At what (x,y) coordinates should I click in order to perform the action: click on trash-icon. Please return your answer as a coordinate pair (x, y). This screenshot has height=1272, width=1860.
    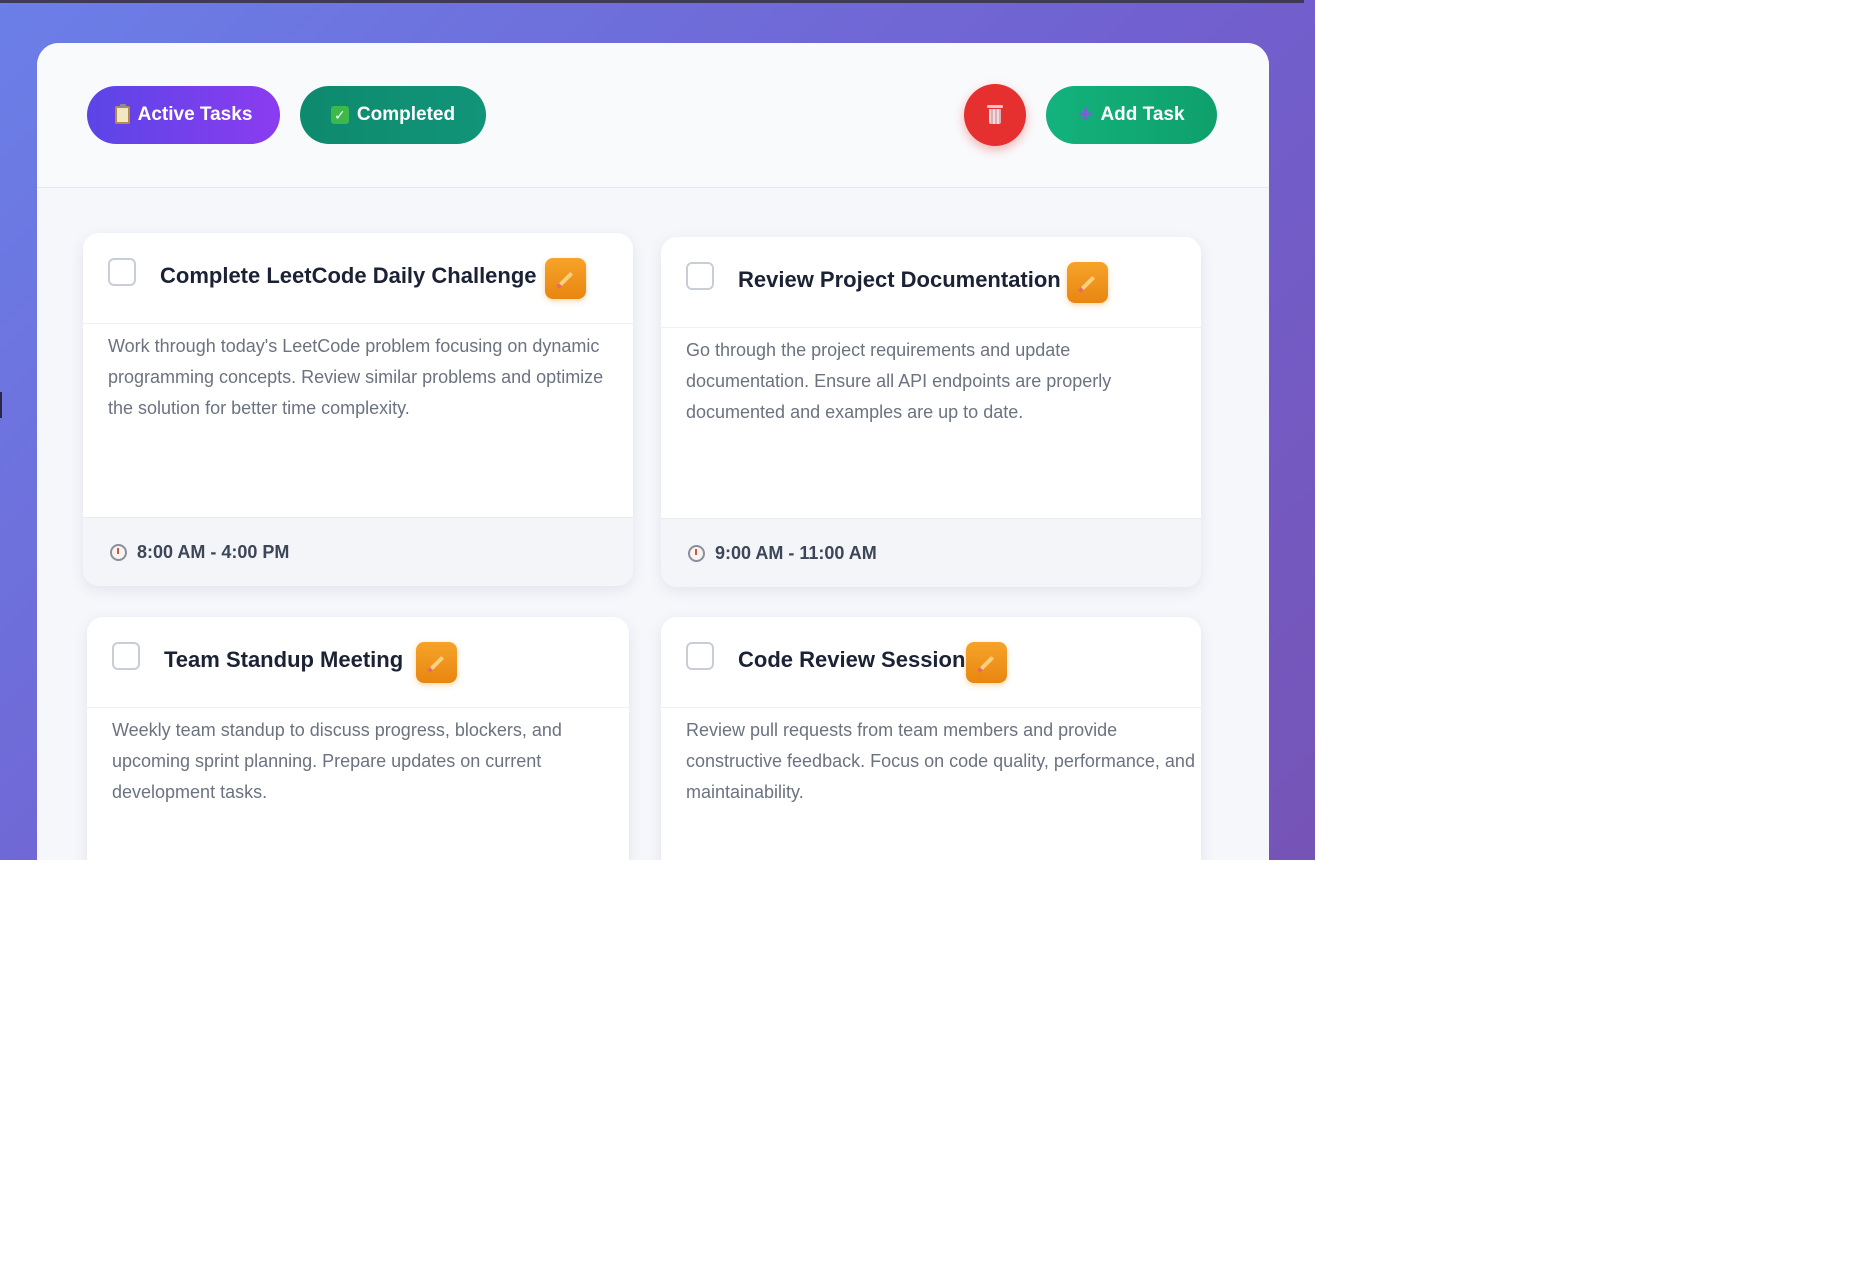
    Looking at the image, I should click on (995, 115).